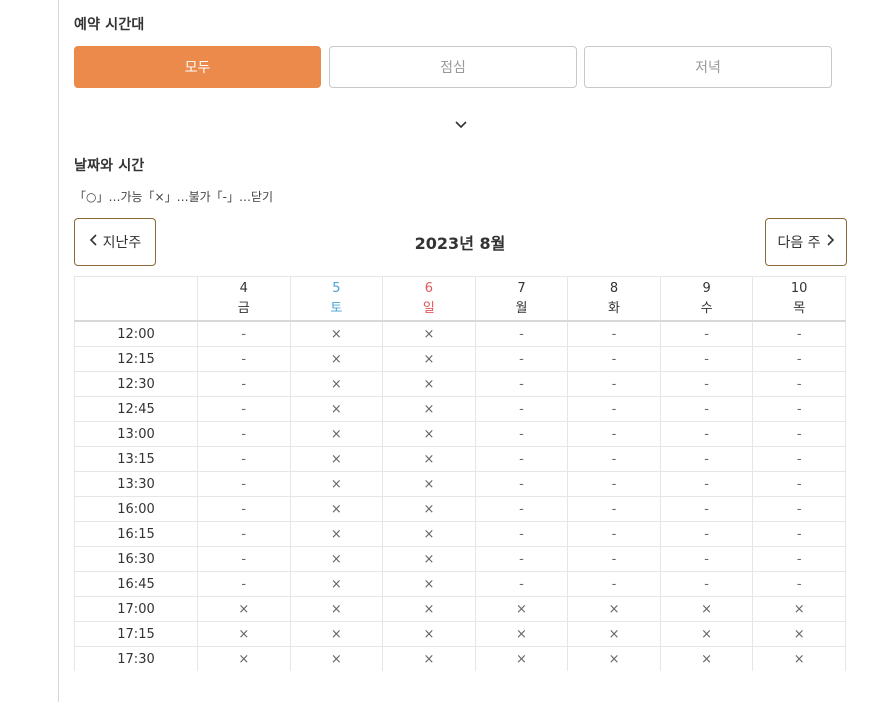  What do you see at coordinates (799, 308) in the screenshot?
I see `day-weekday: 목` at bounding box center [799, 308].